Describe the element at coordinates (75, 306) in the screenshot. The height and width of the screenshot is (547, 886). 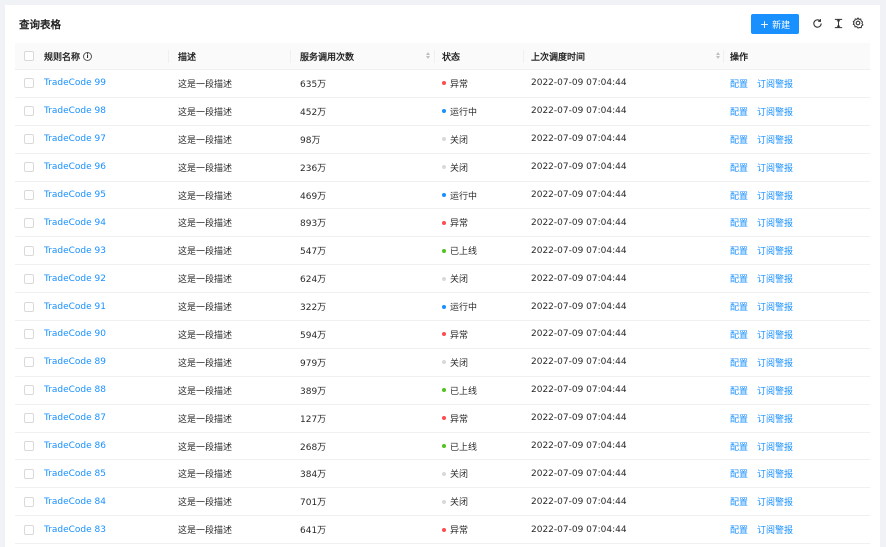
I see `rule-name-link: TradeCode 91` at that location.